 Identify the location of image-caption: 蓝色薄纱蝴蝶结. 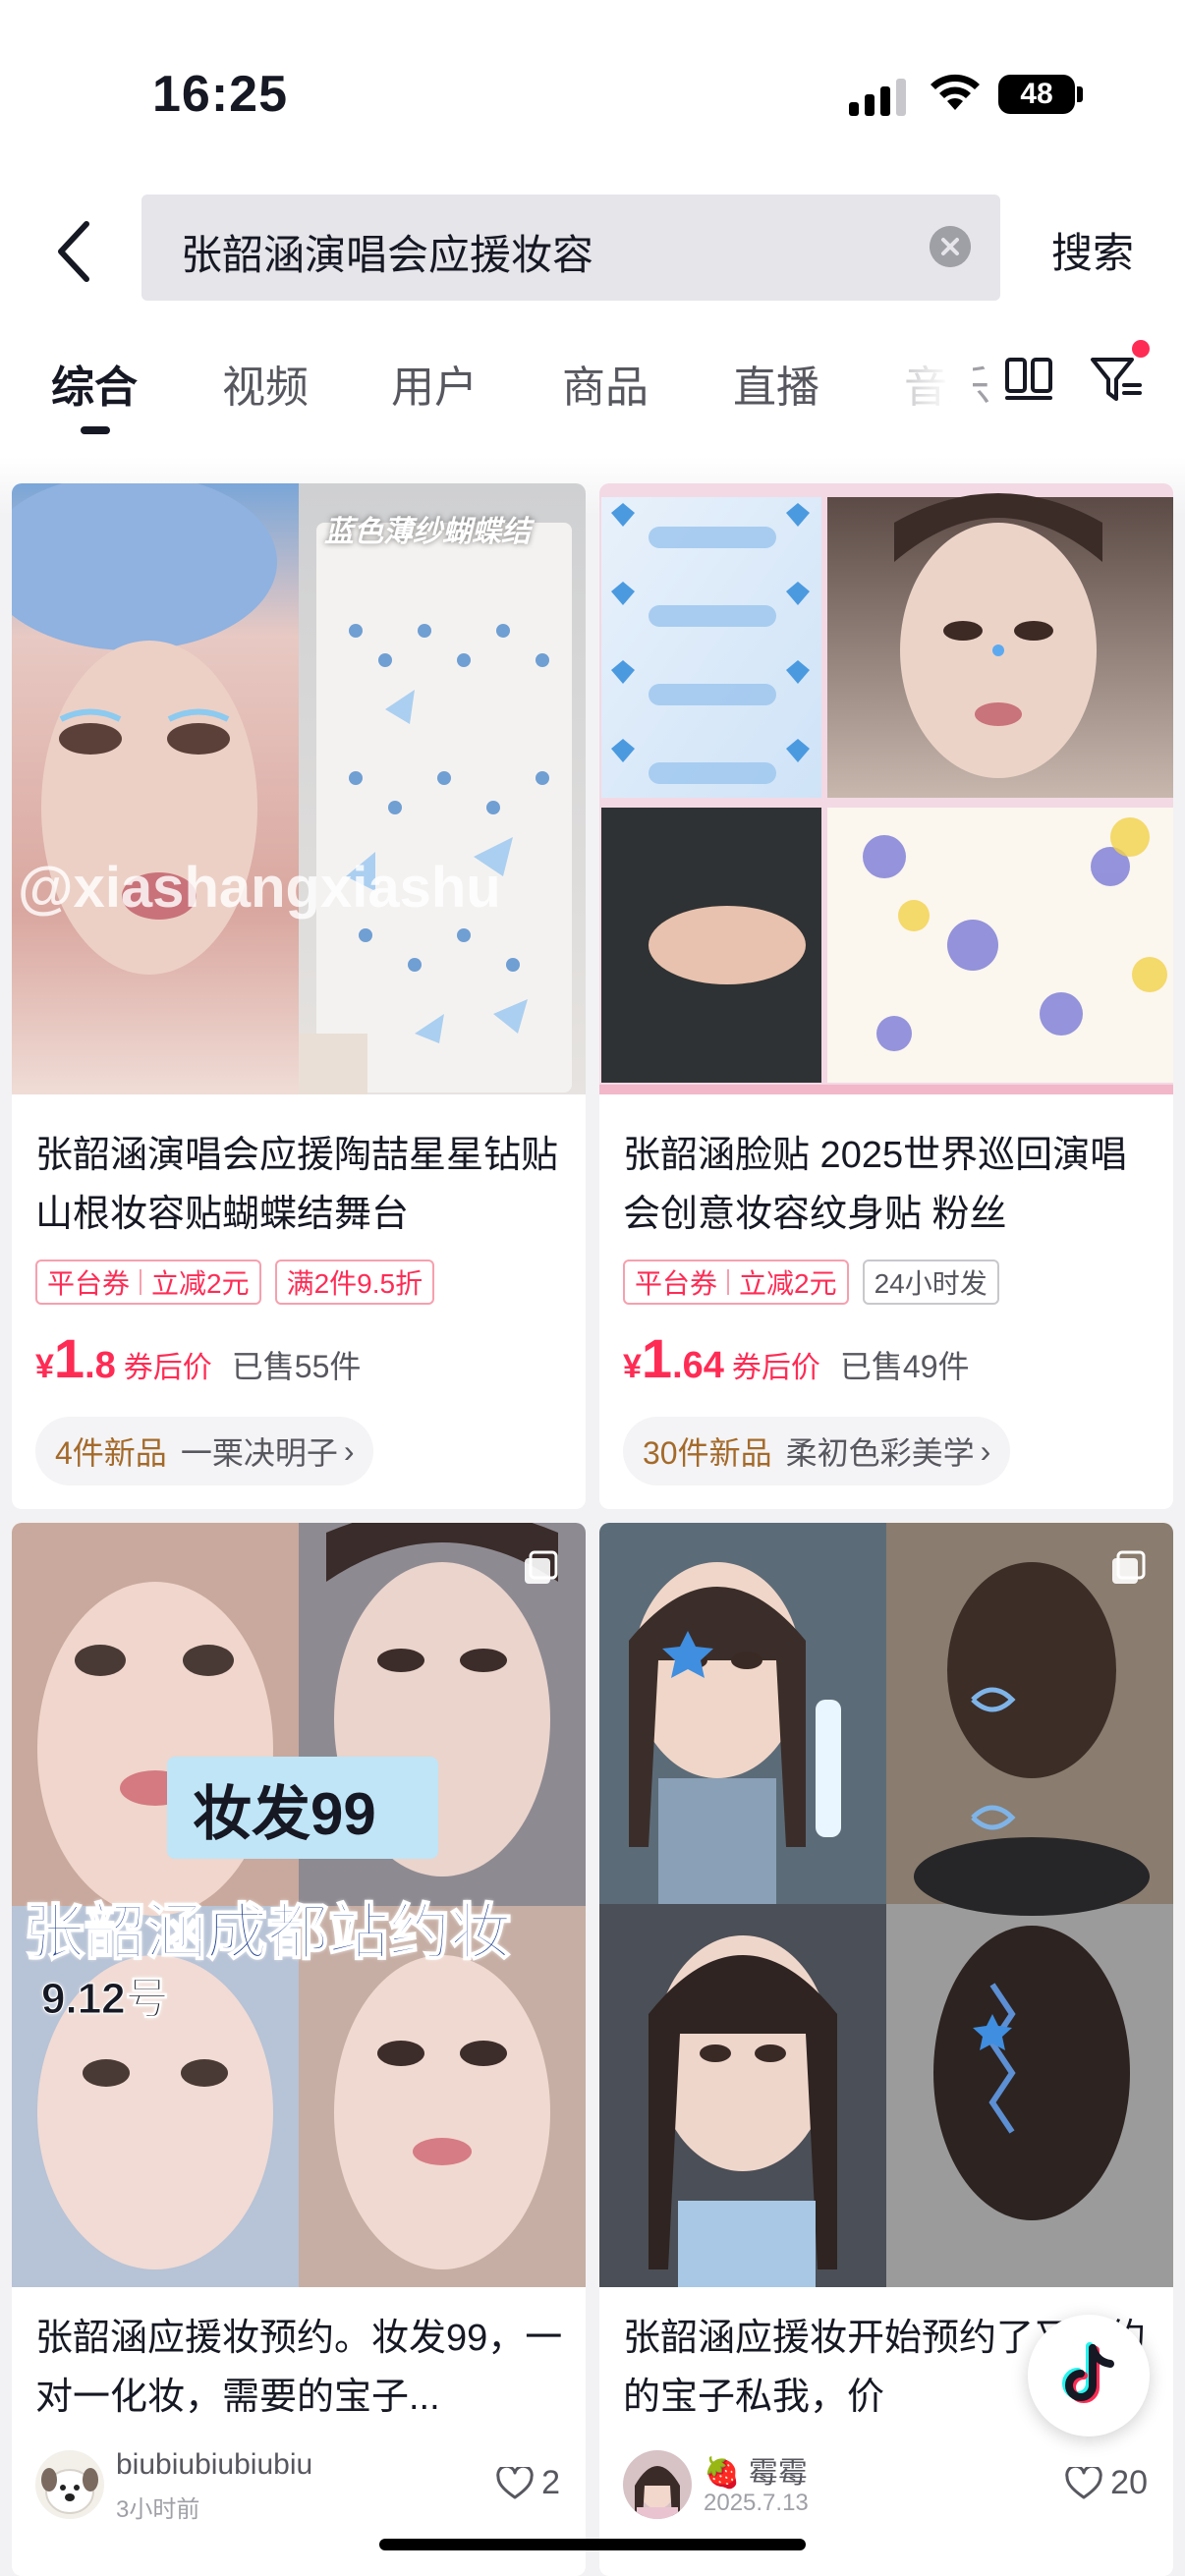
(428, 532).